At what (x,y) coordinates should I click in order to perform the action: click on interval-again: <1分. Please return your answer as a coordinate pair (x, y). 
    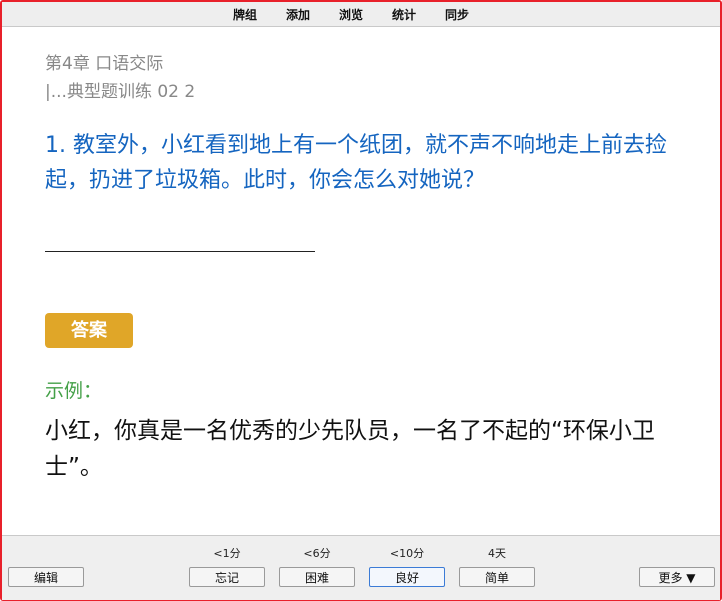
    Looking at the image, I should click on (227, 553).